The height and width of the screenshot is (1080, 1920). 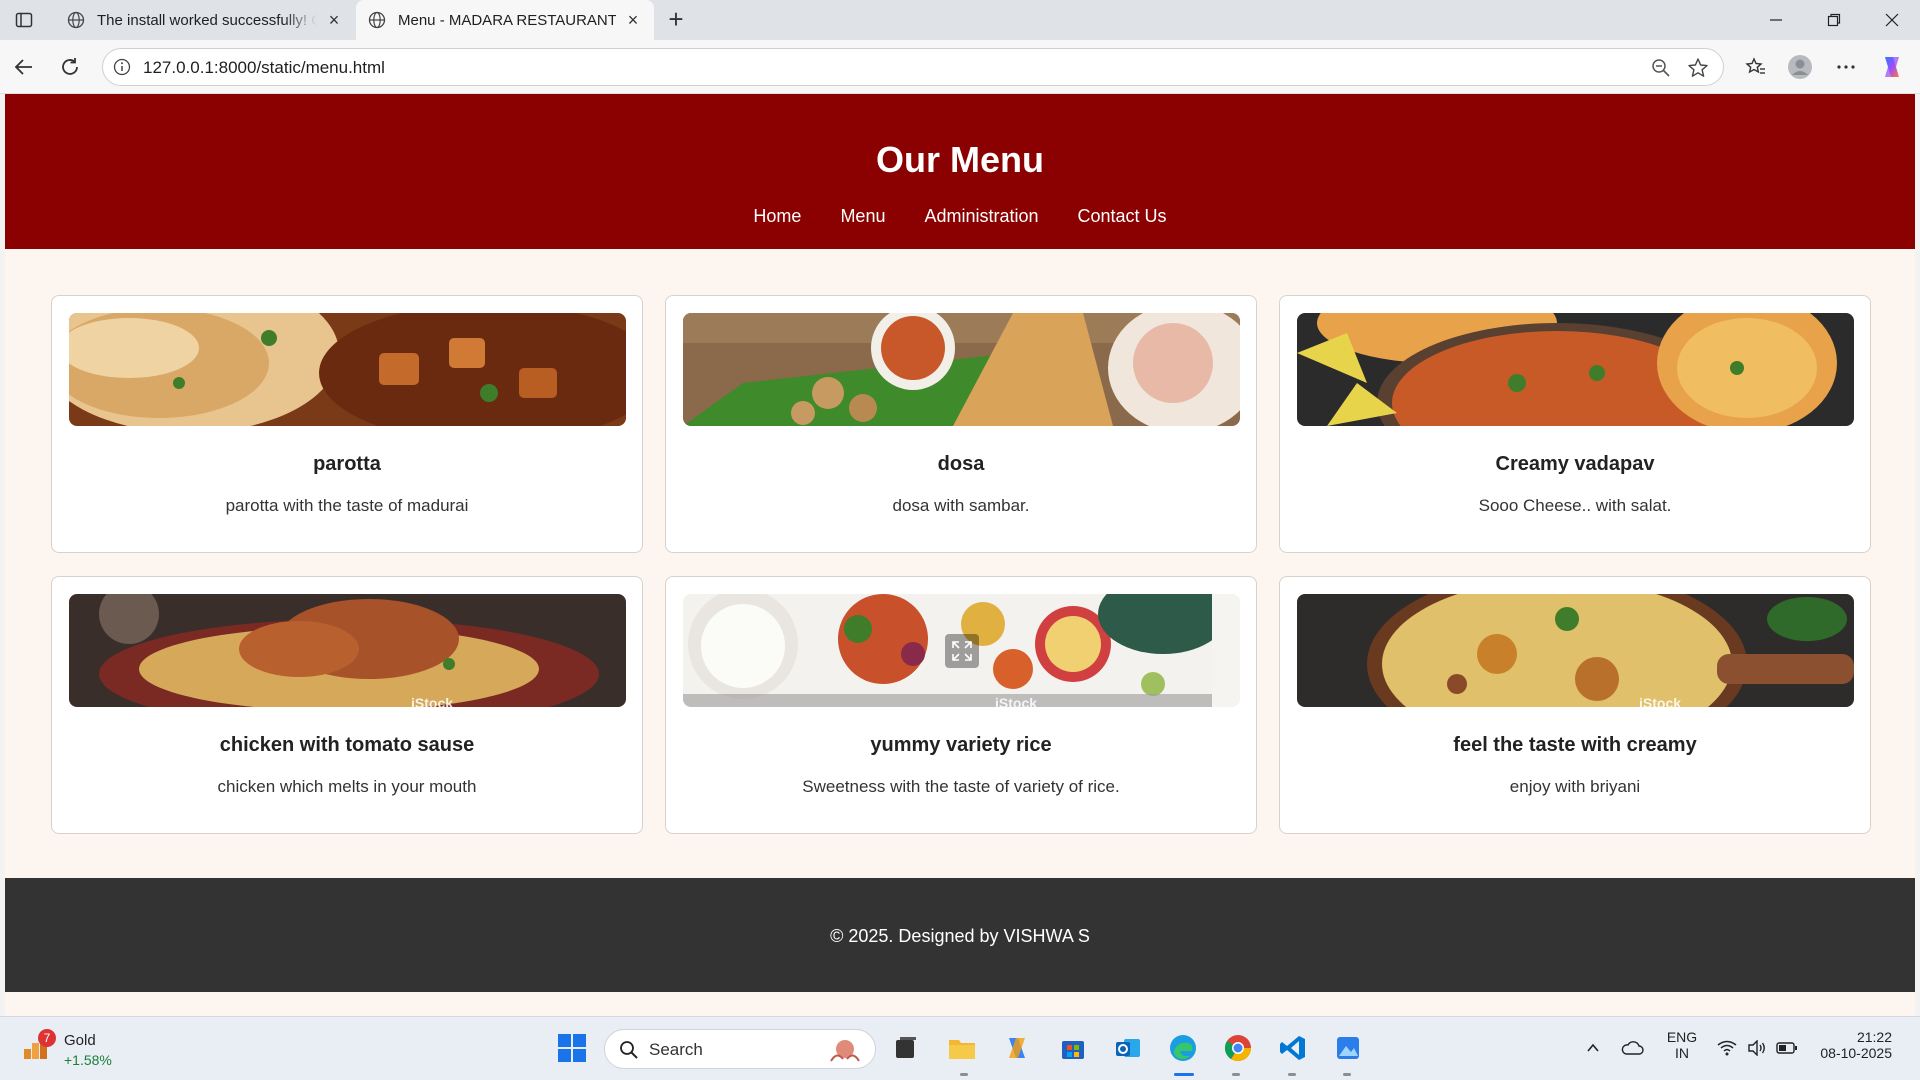 I want to click on restore-button, so click(x=1834, y=20).